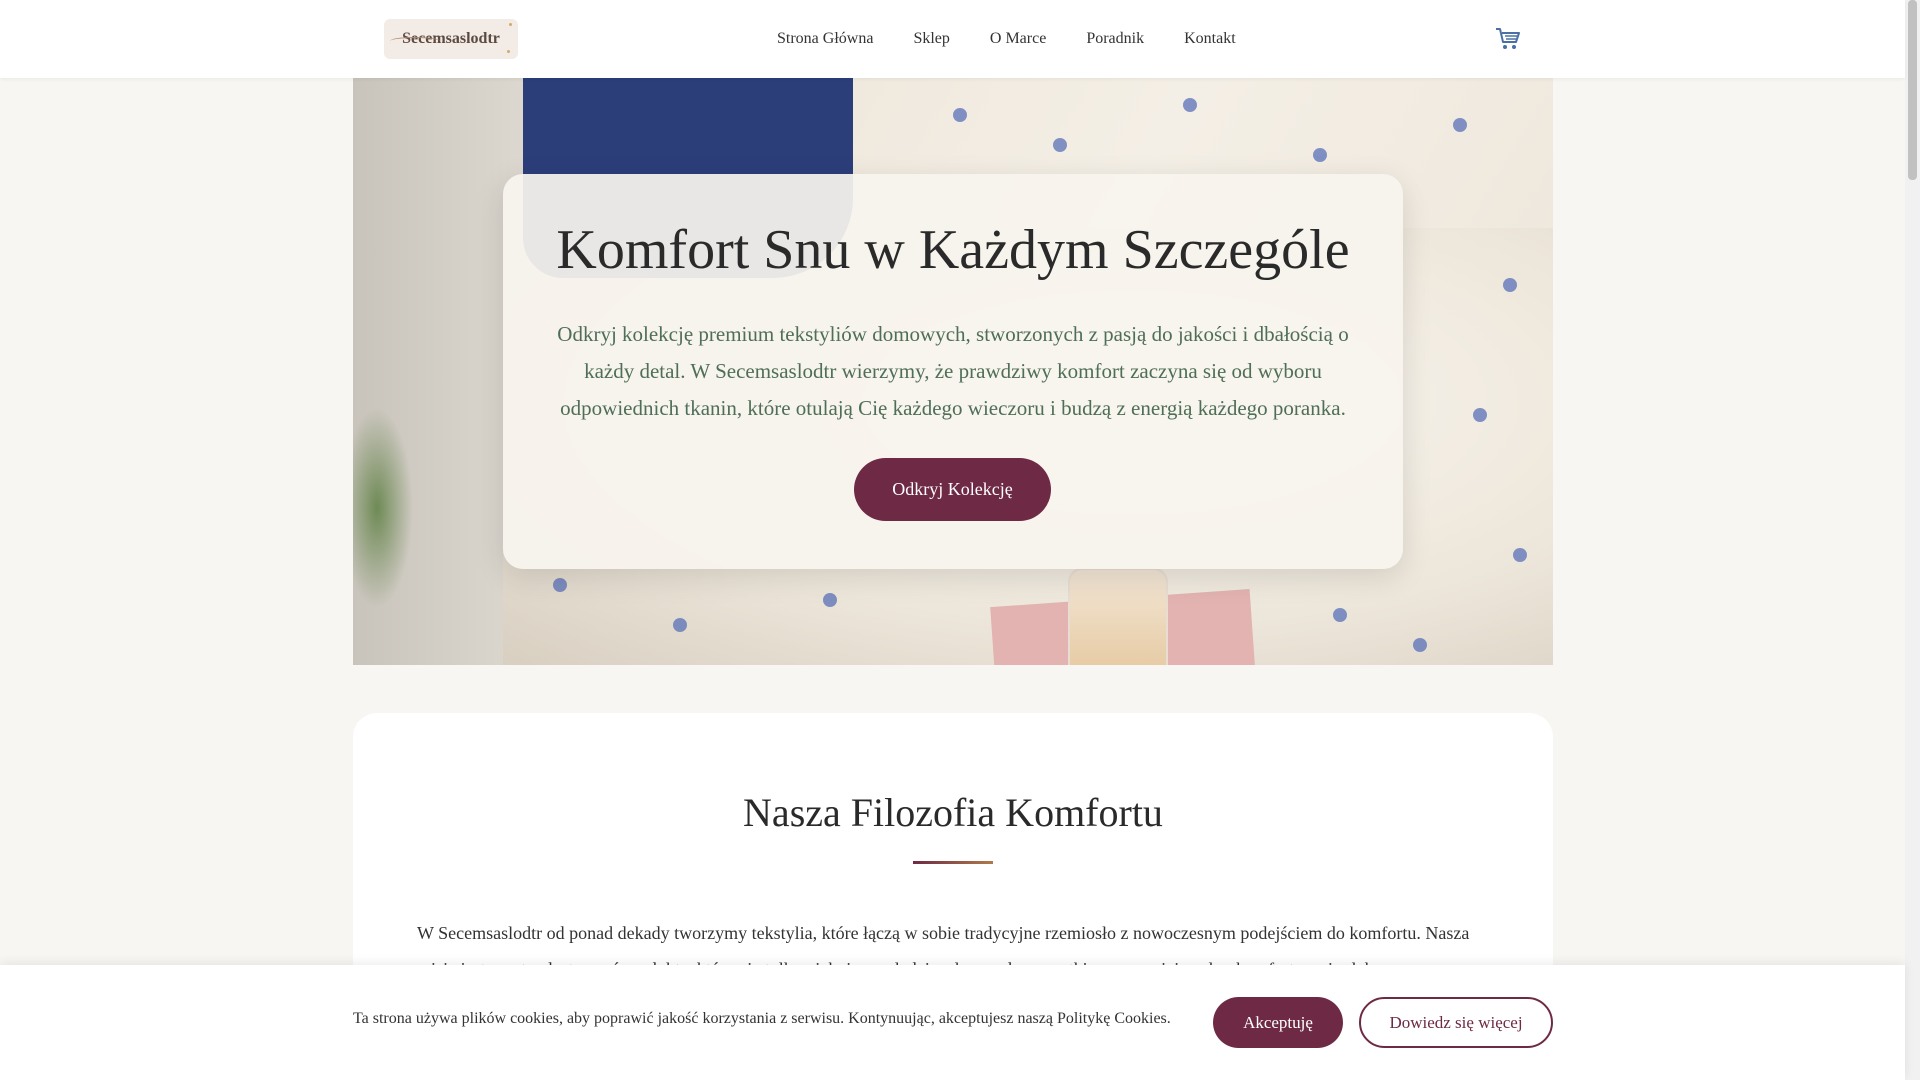  What do you see at coordinates (1115, 39) in the screenshot?
I see `nav-guide: Poradnik` at bounding box center [1115, 39].